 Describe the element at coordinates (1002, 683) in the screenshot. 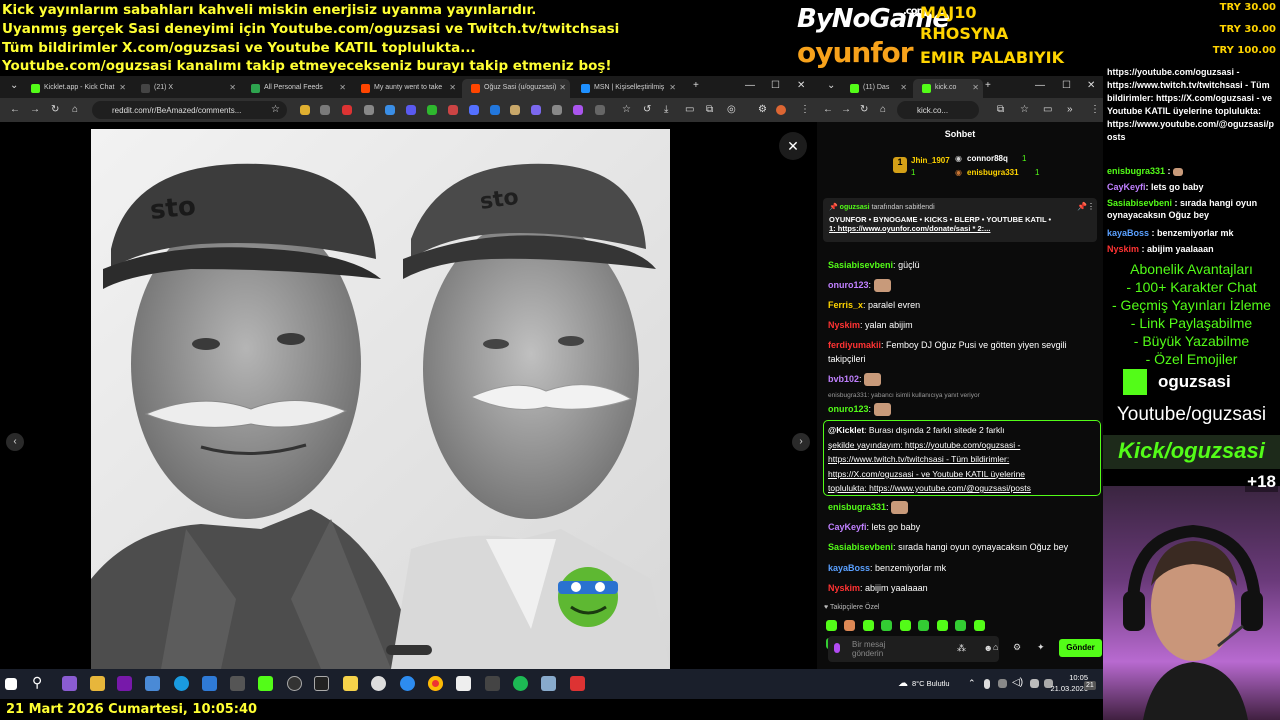

I see `tray-icon` at that location.